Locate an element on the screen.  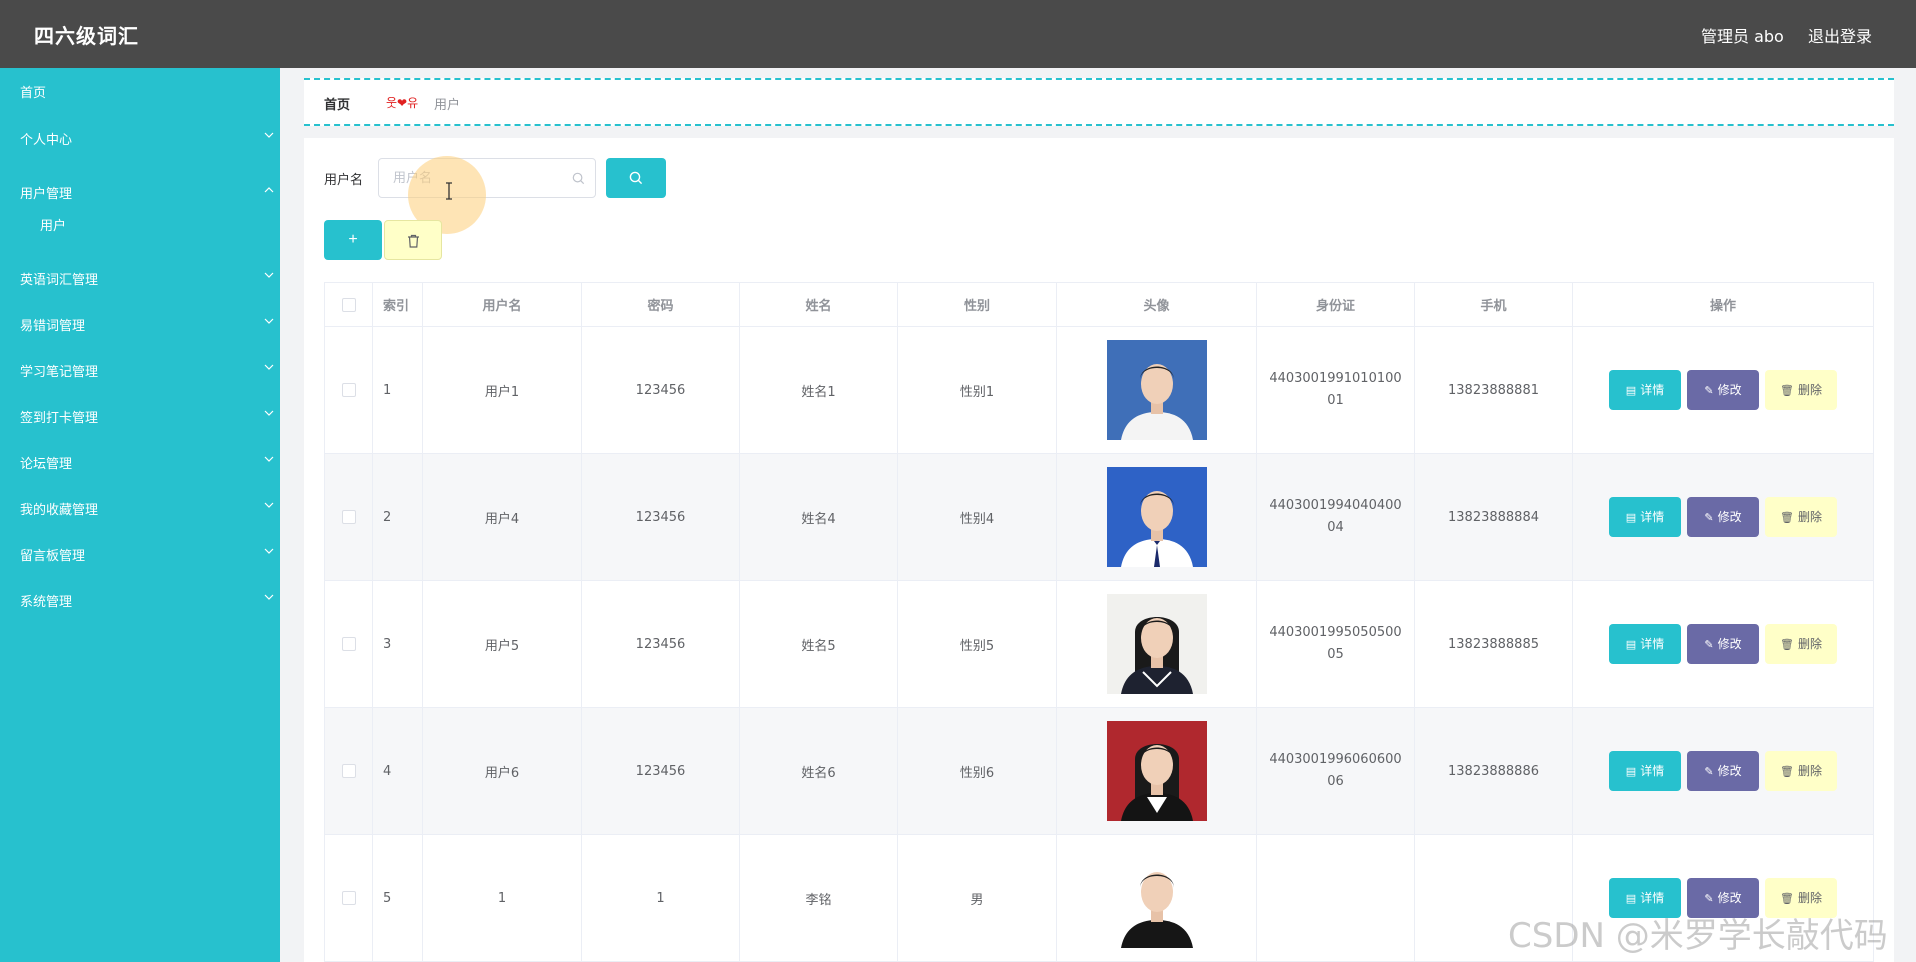
sidebar-item: 首页 is located at coordinates (140, 91).